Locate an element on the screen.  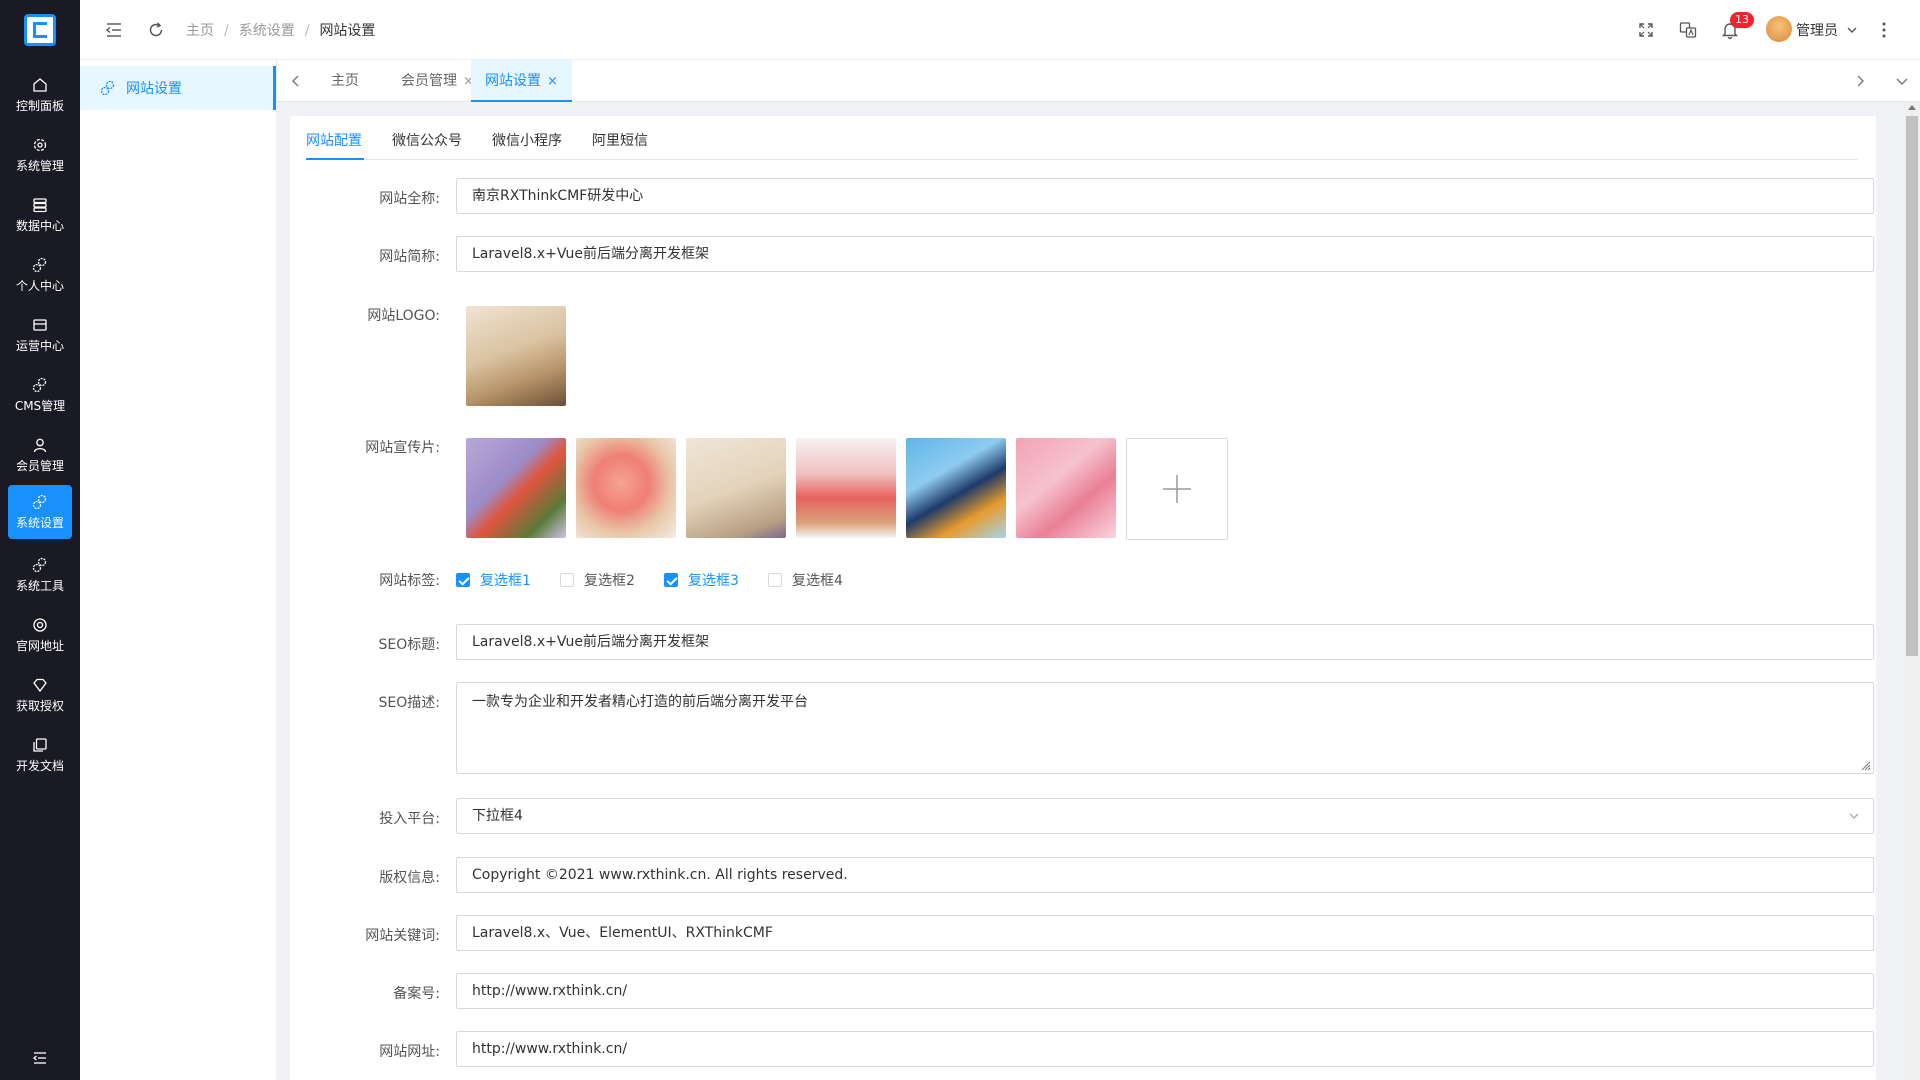
breadcrumb-system-settings: 系统设置 is located at coordinates (267, 31).